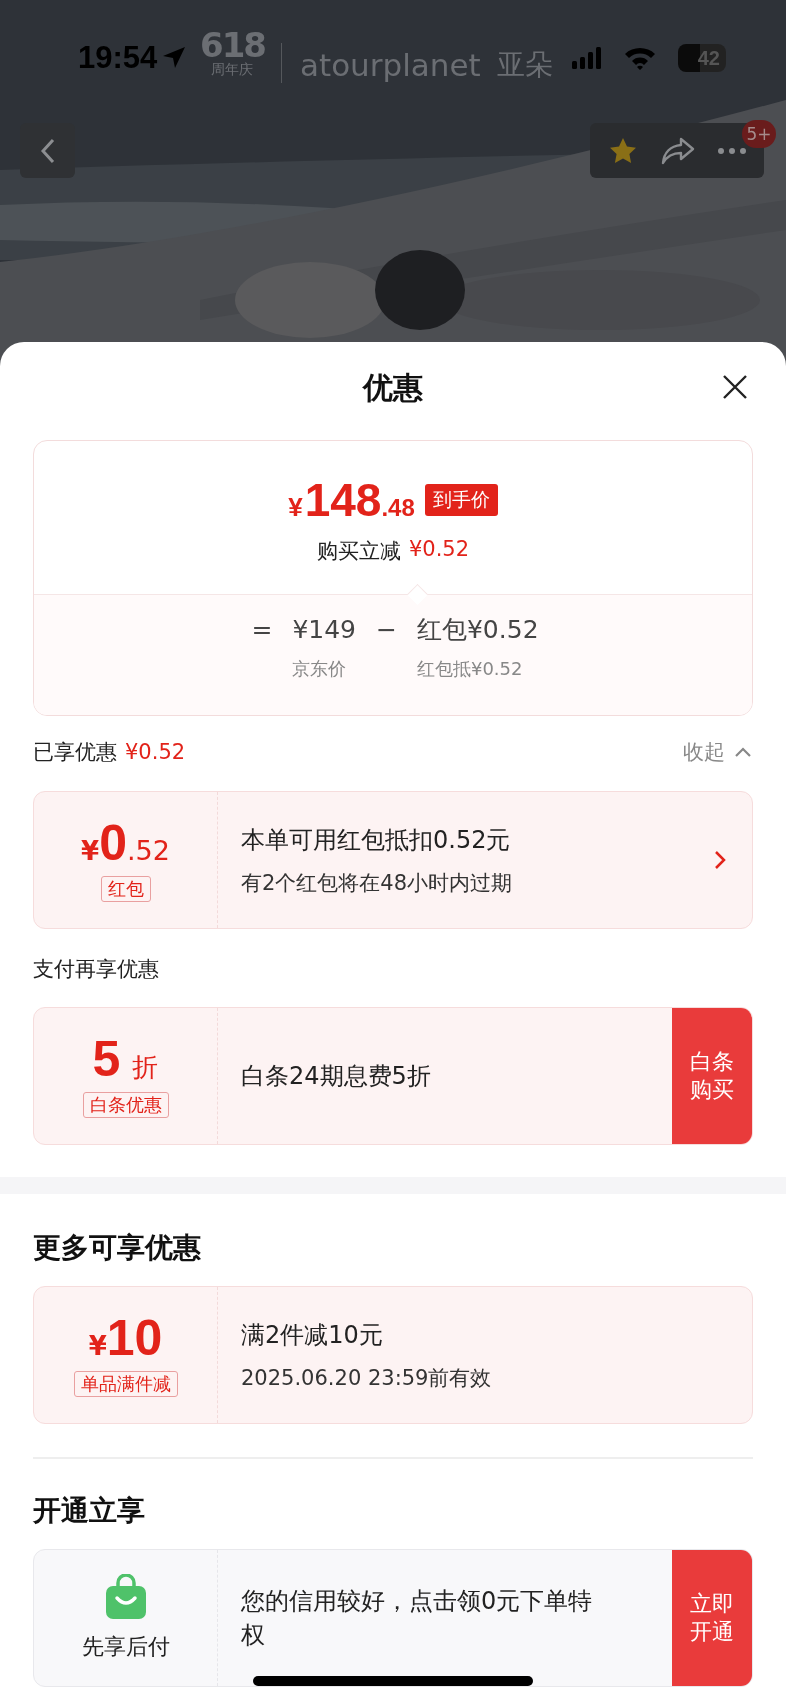  I want to click on coupon-note: 2025.06.20 23:59前有效, so click(367, 1378).